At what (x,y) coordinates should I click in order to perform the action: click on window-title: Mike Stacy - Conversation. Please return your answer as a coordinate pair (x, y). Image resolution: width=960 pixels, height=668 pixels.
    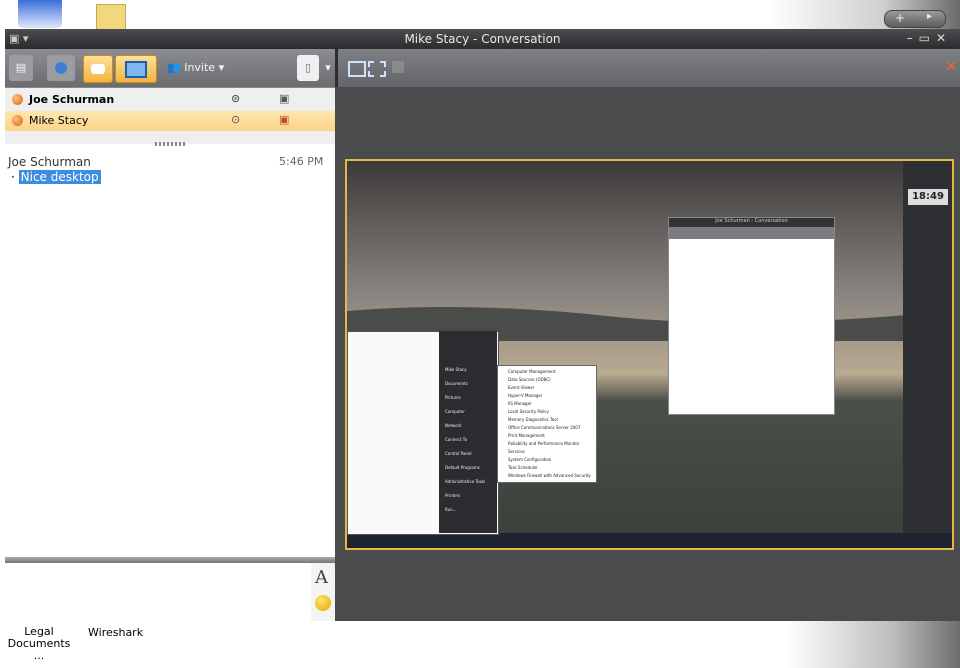
    Looking at the image, I should click on (482, 39).